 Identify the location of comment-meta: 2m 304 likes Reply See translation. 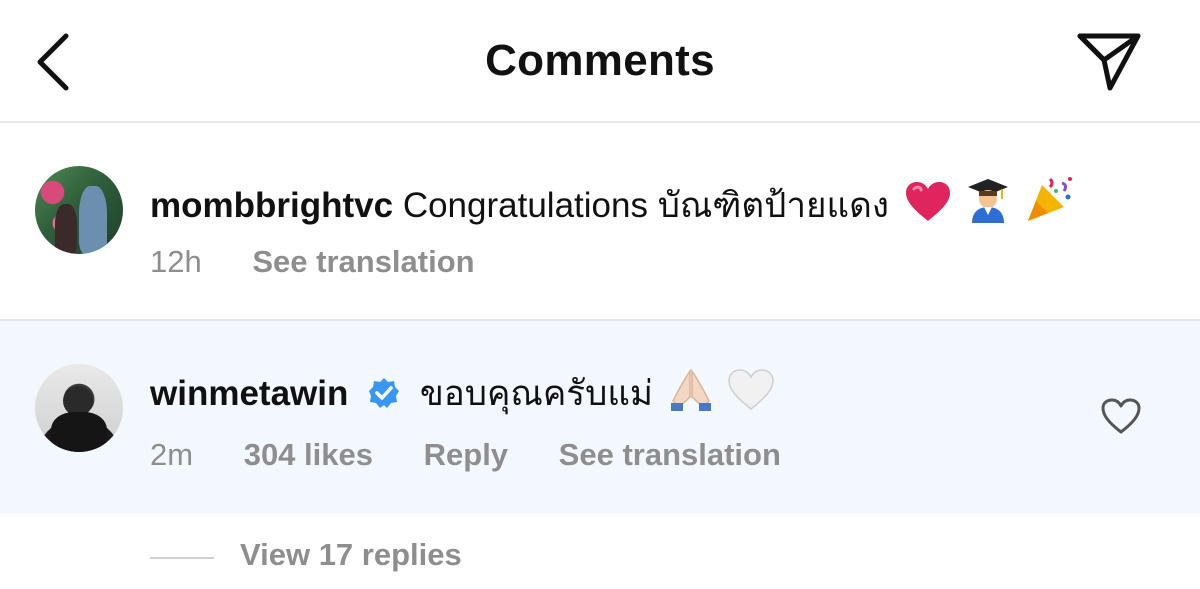
(486, 455).